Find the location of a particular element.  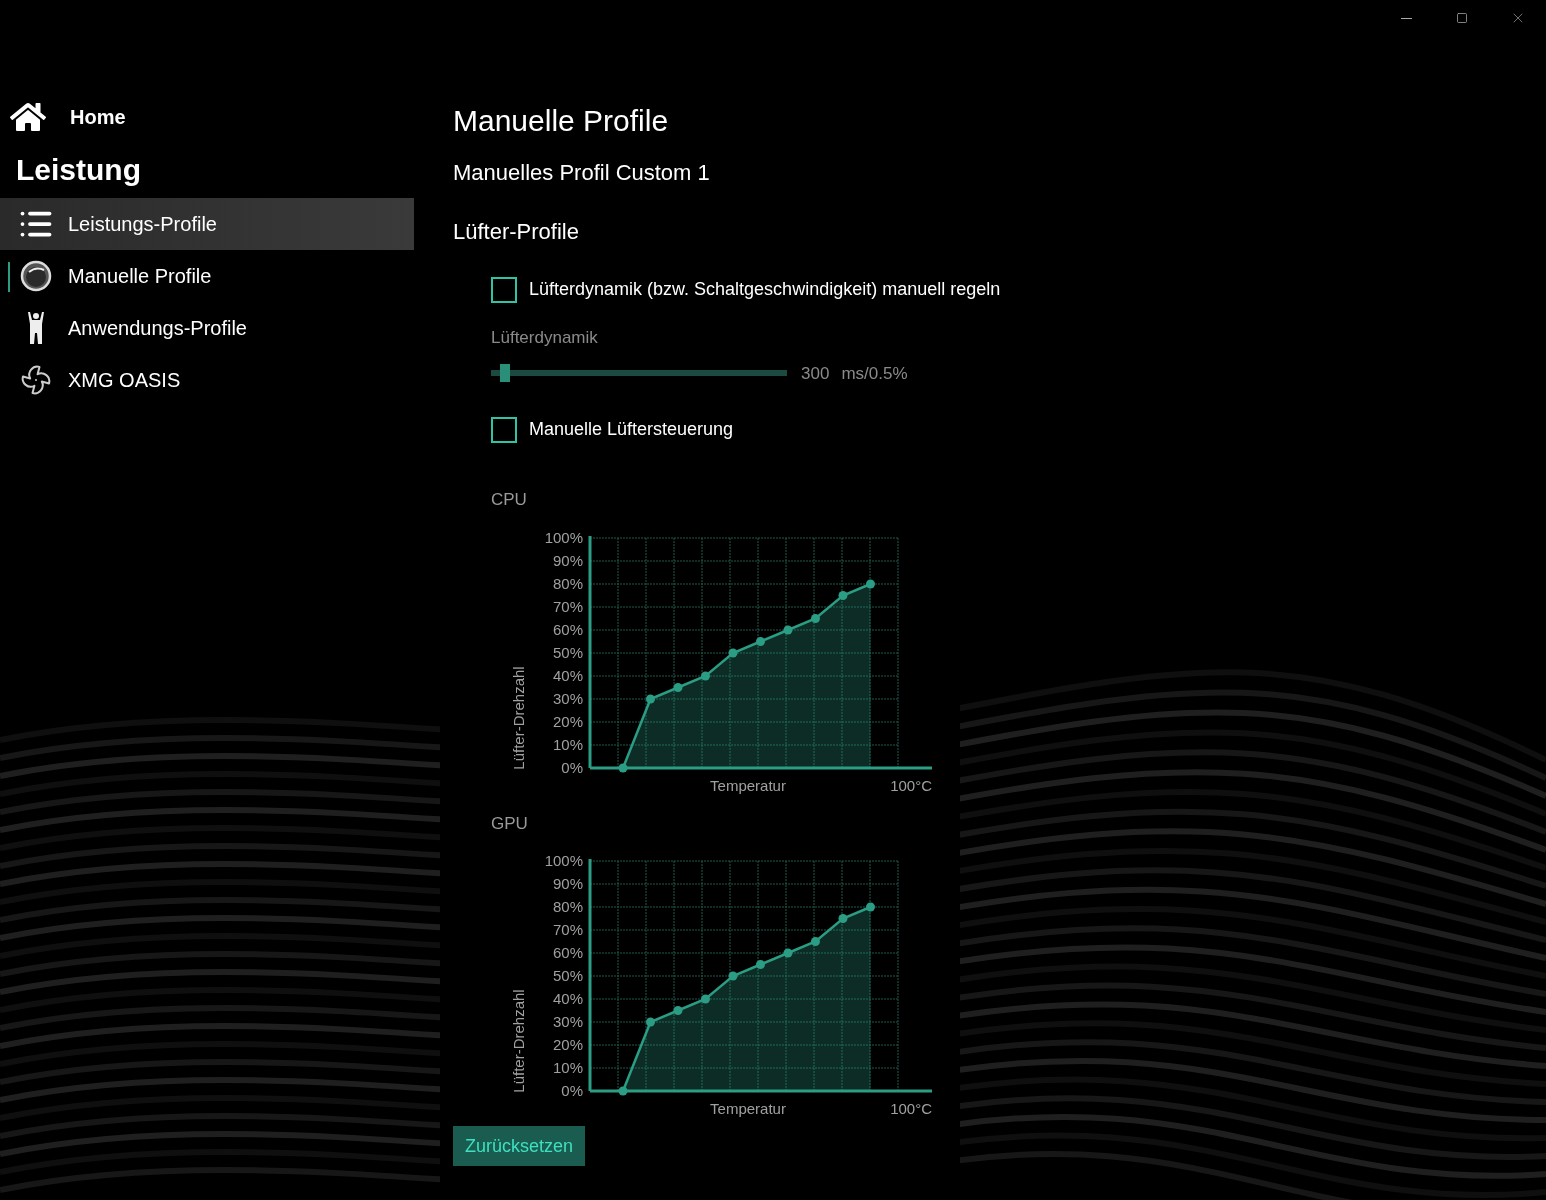

sidebar-item: Leistungs-Profile is located at coordinates (207, 224).